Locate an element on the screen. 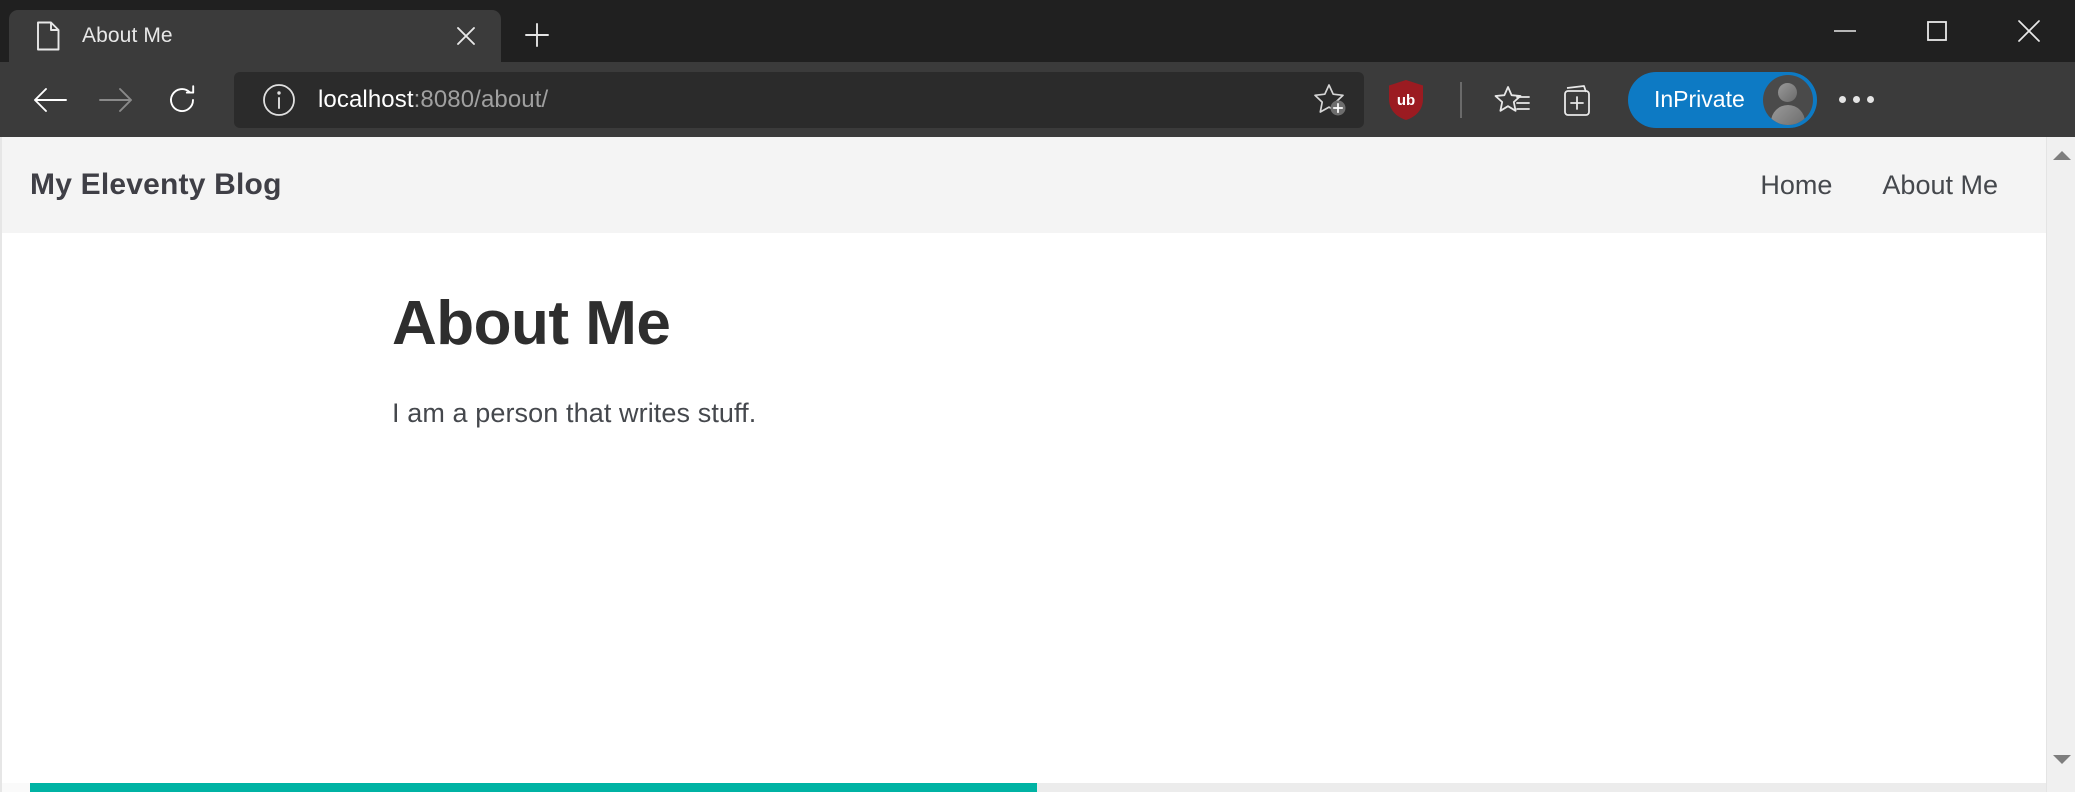  minimize-icon is located at coordinates (1845, 31).